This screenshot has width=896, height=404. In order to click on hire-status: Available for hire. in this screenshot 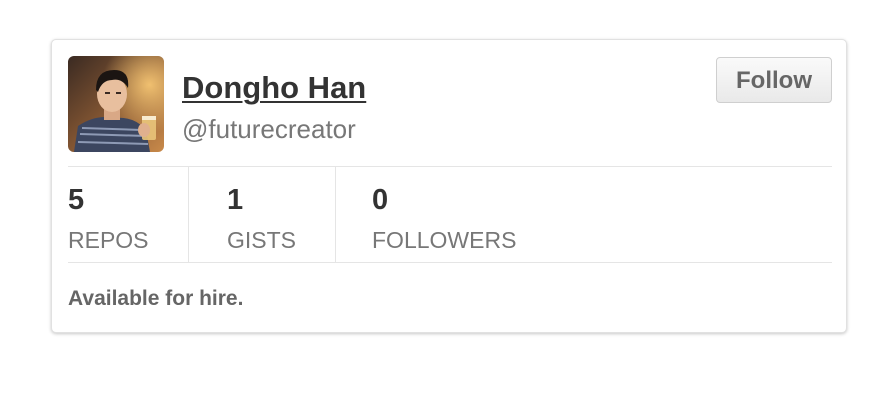, I will do `click(156, 298)`.